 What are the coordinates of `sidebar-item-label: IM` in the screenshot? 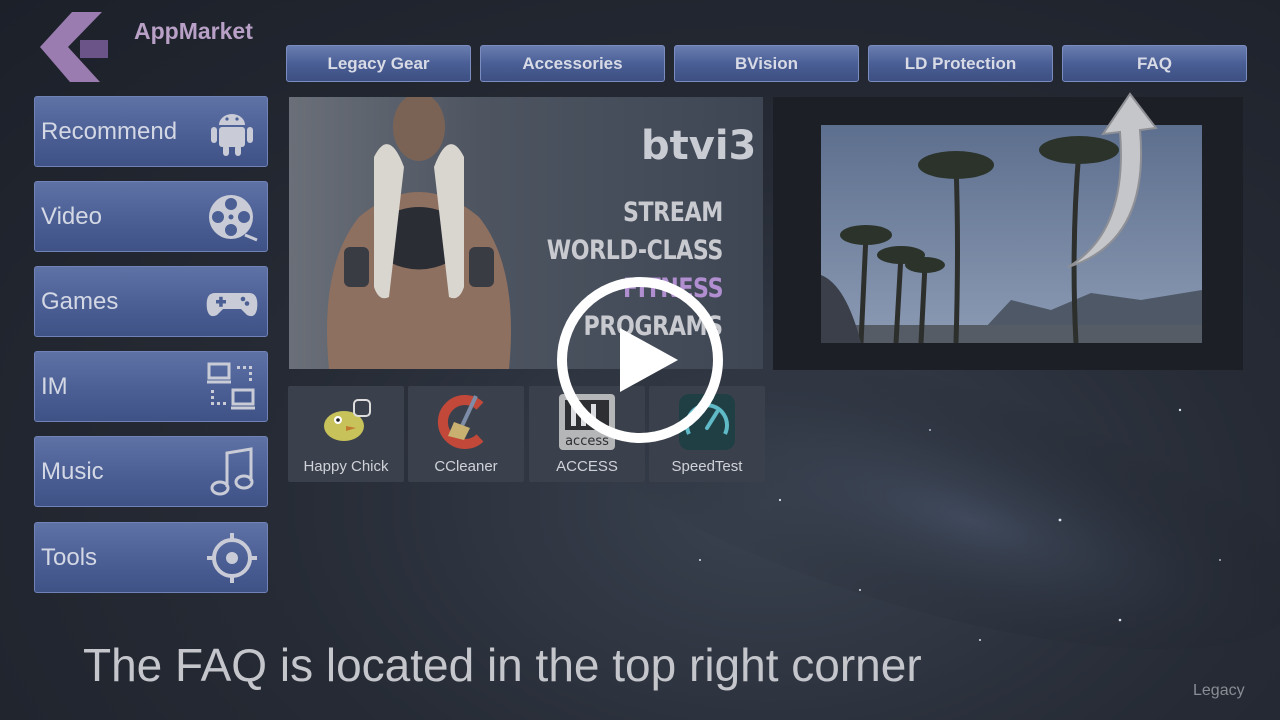 It's located at (54, 386).